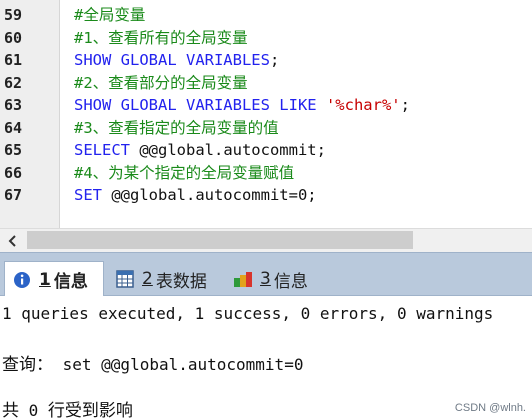 Image resolution: width=532 pixels, height=420 pixels. Describe the element at coordinates (107, 150) in the screenshot. I see `code-token-kw: SELECT` at that location.